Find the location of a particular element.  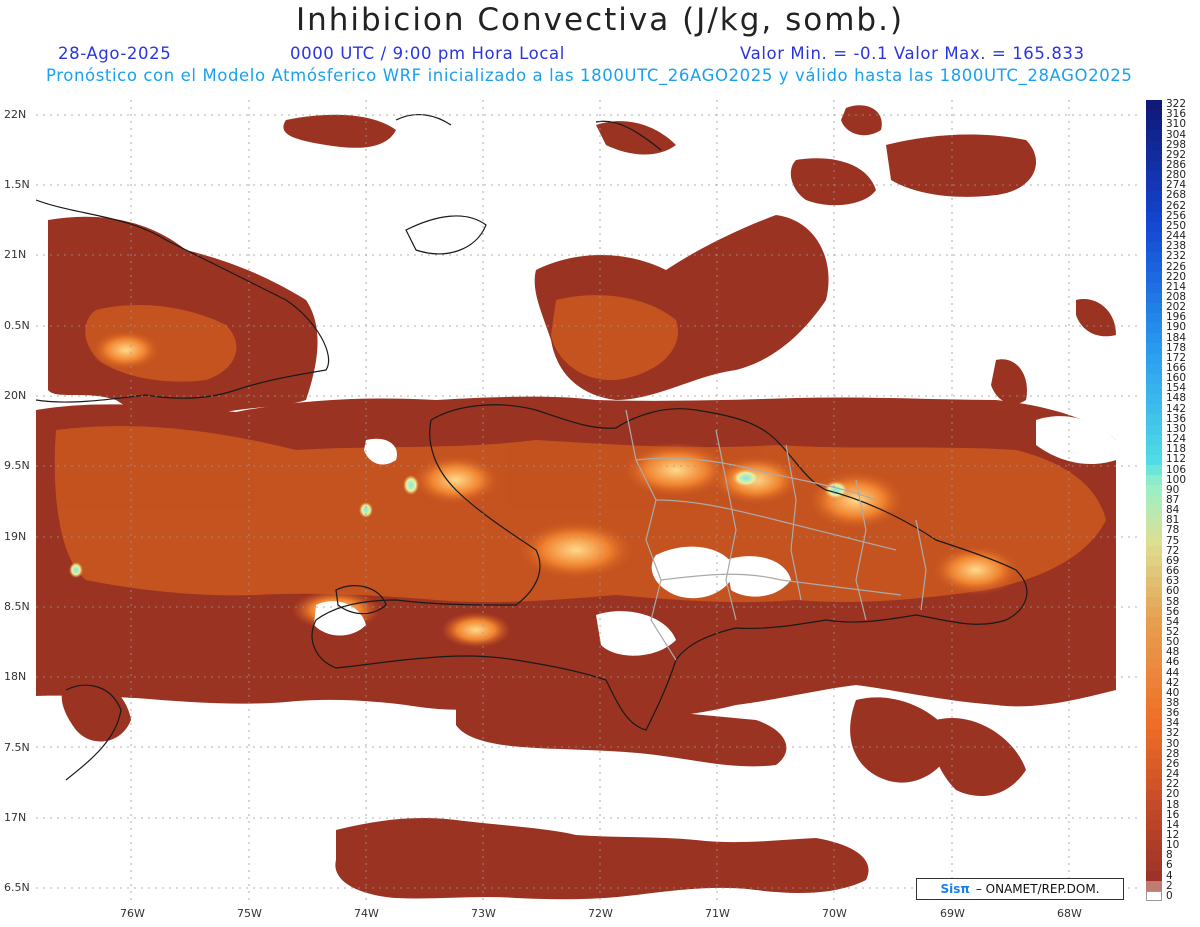

lat-label: 9.5N is located at coordinates (17, 465).